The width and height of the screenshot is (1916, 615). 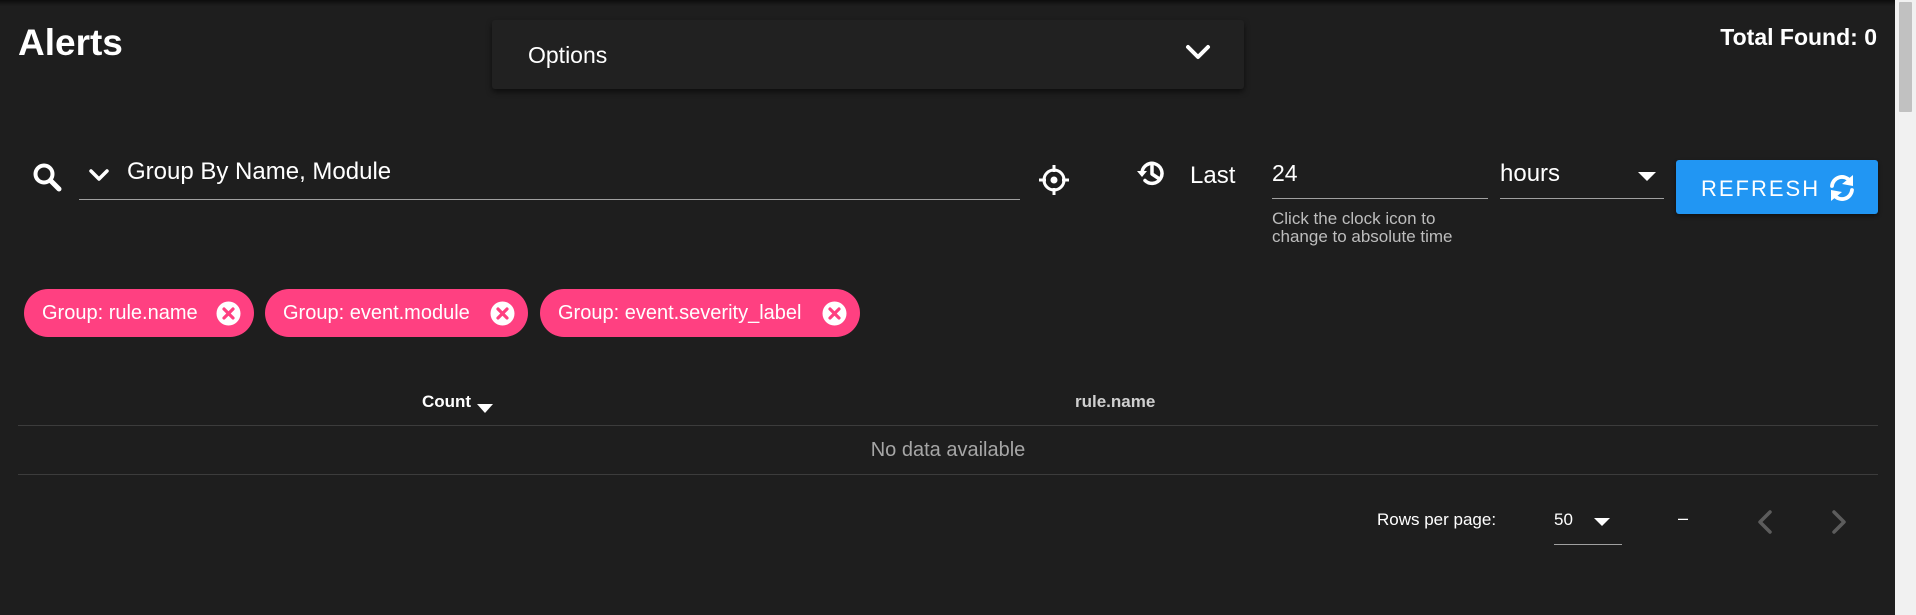 What do you see at coordinates (1054, 180) in the screenshot?
I see `crosshair-icon` at bounding box center [1054, 180].